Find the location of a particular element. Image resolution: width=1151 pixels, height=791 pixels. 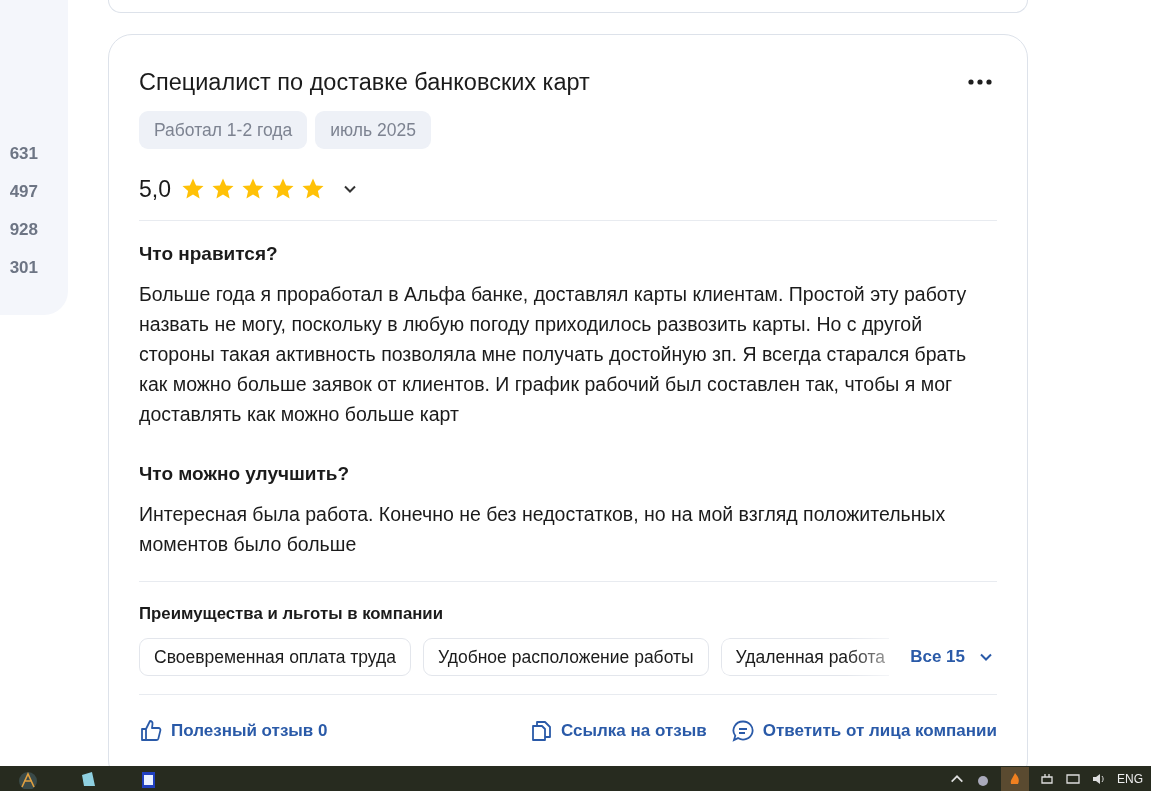

thumbs-up-icon is located at coordinates (151, 731).